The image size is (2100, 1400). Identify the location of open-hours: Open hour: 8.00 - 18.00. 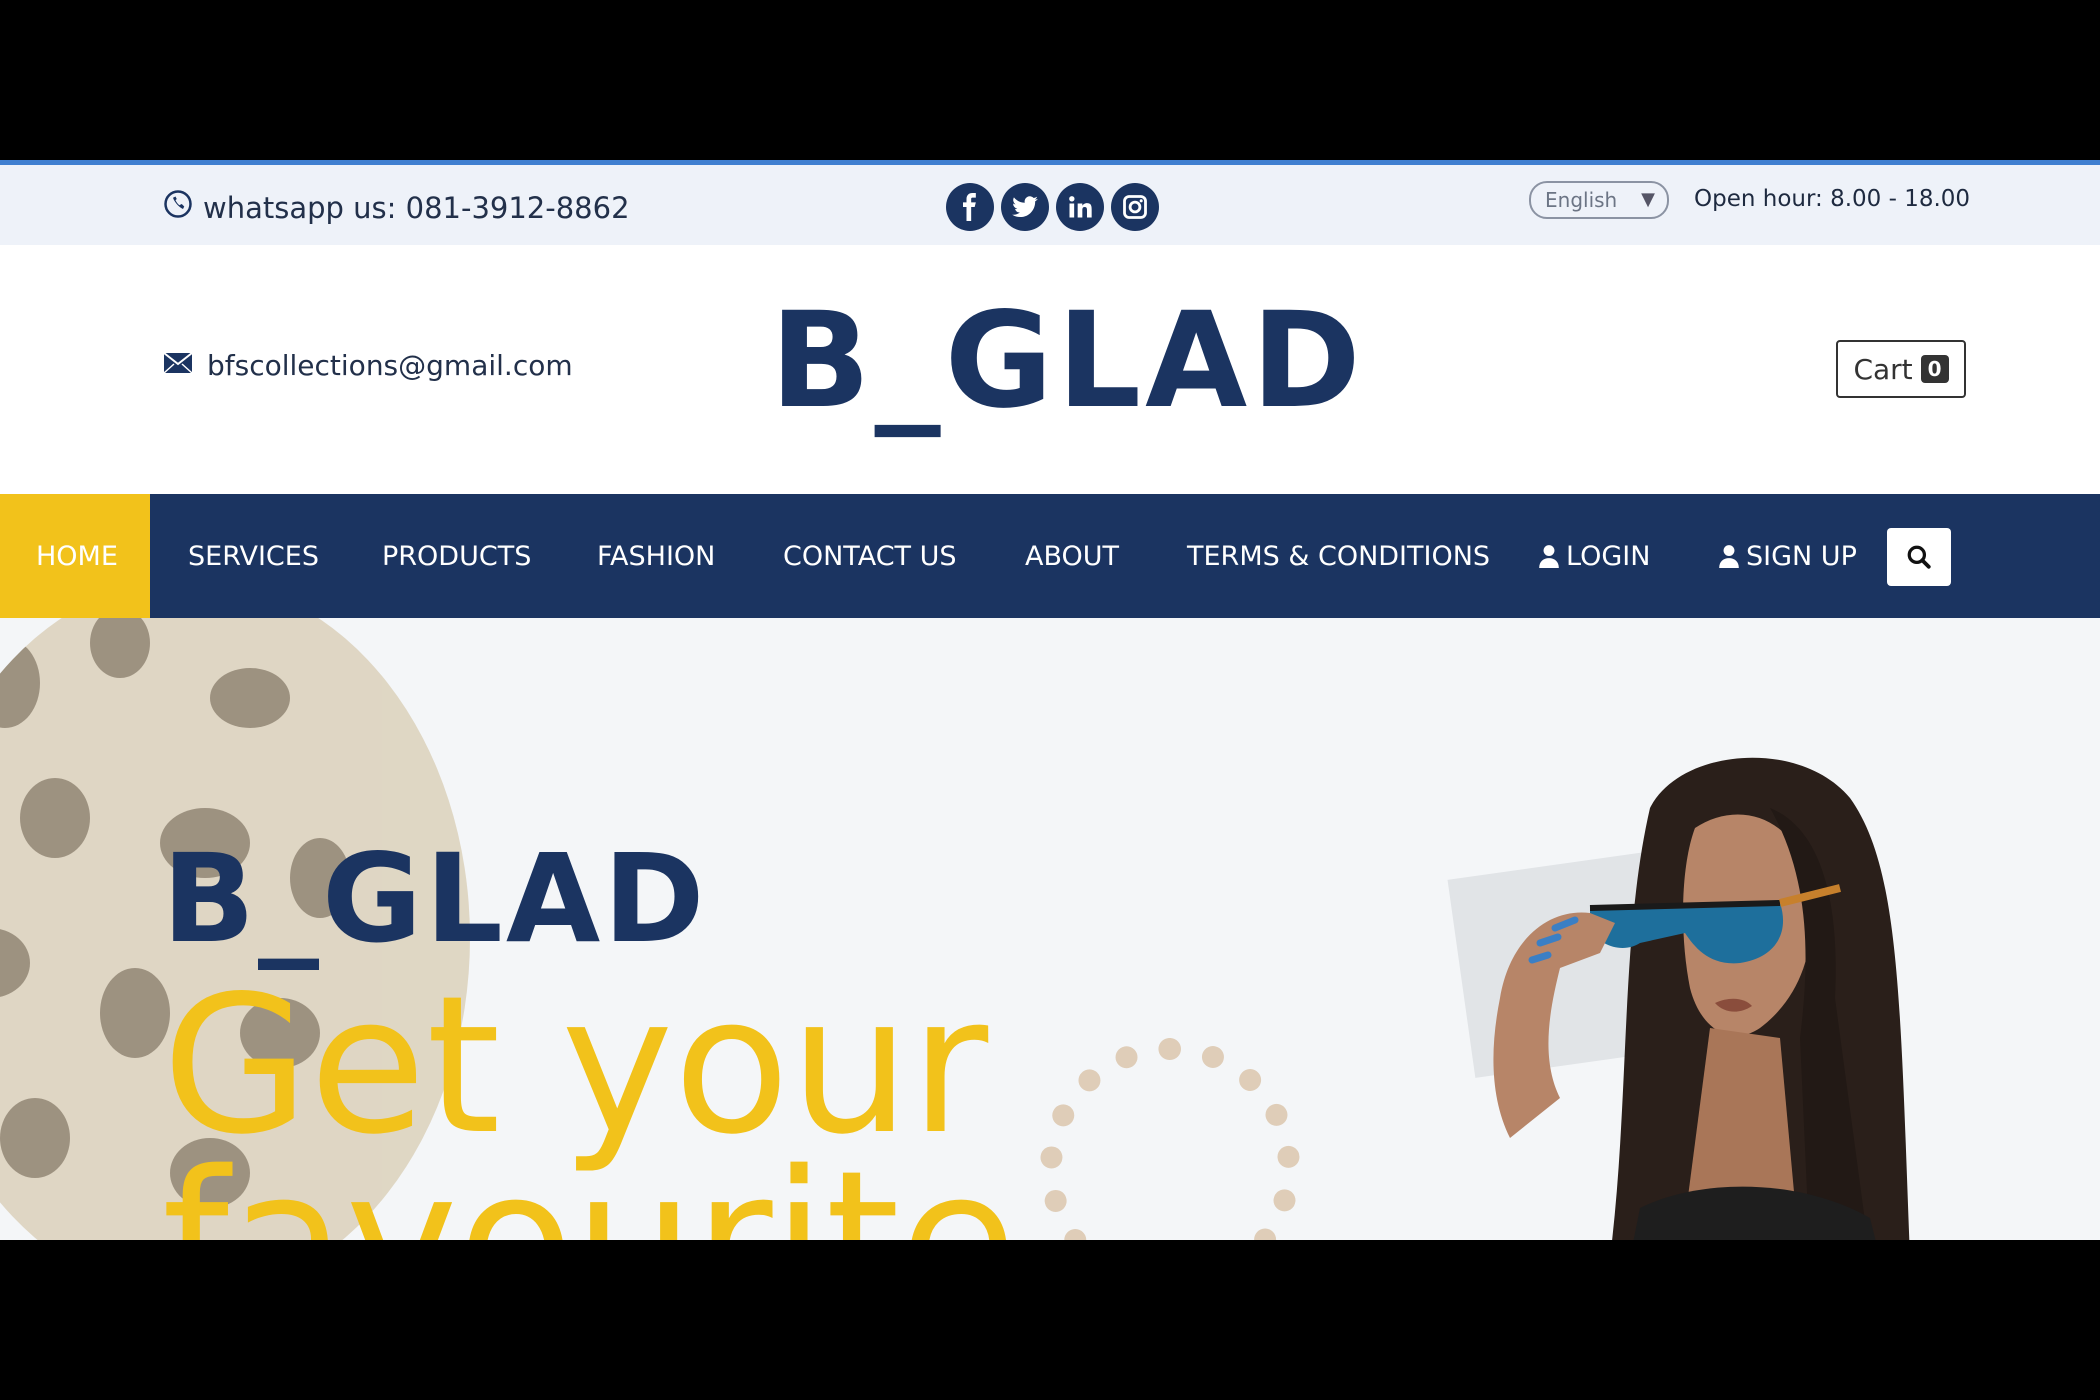
(1832, 199).